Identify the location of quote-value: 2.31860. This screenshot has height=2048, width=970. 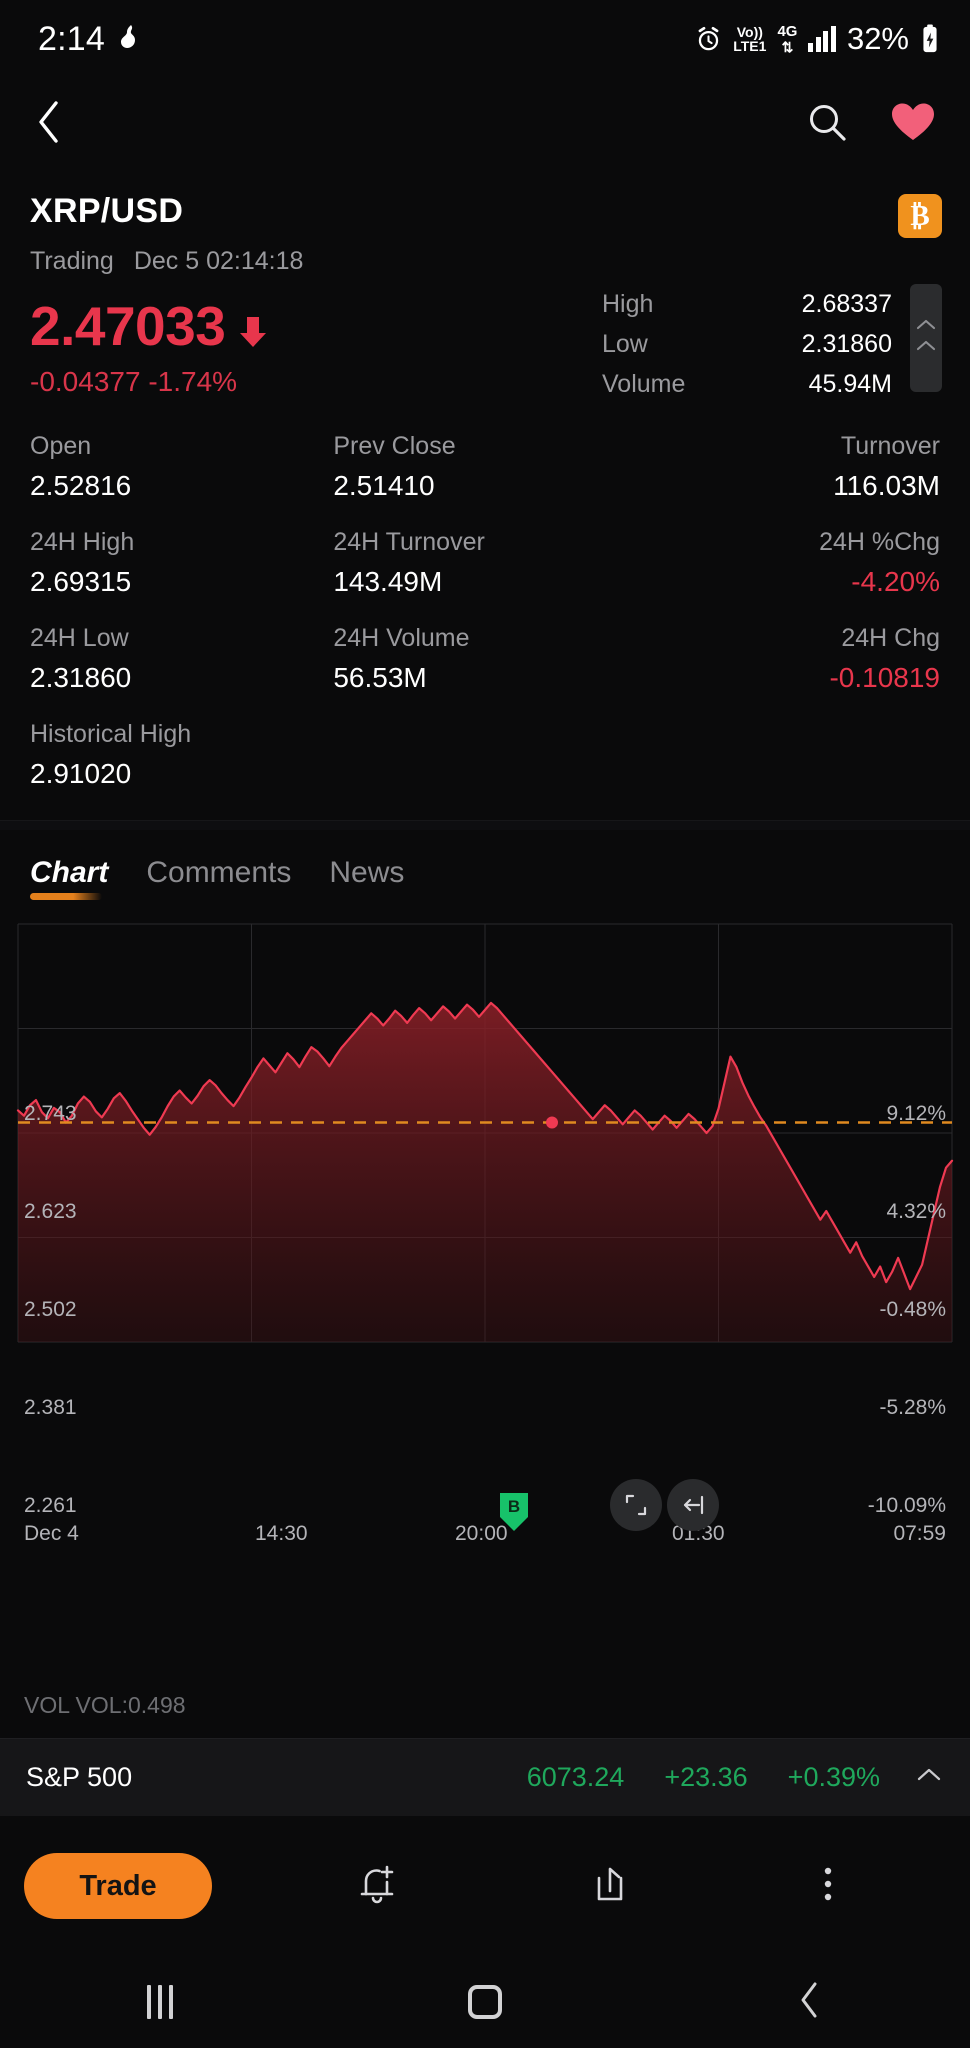
(846, 344).